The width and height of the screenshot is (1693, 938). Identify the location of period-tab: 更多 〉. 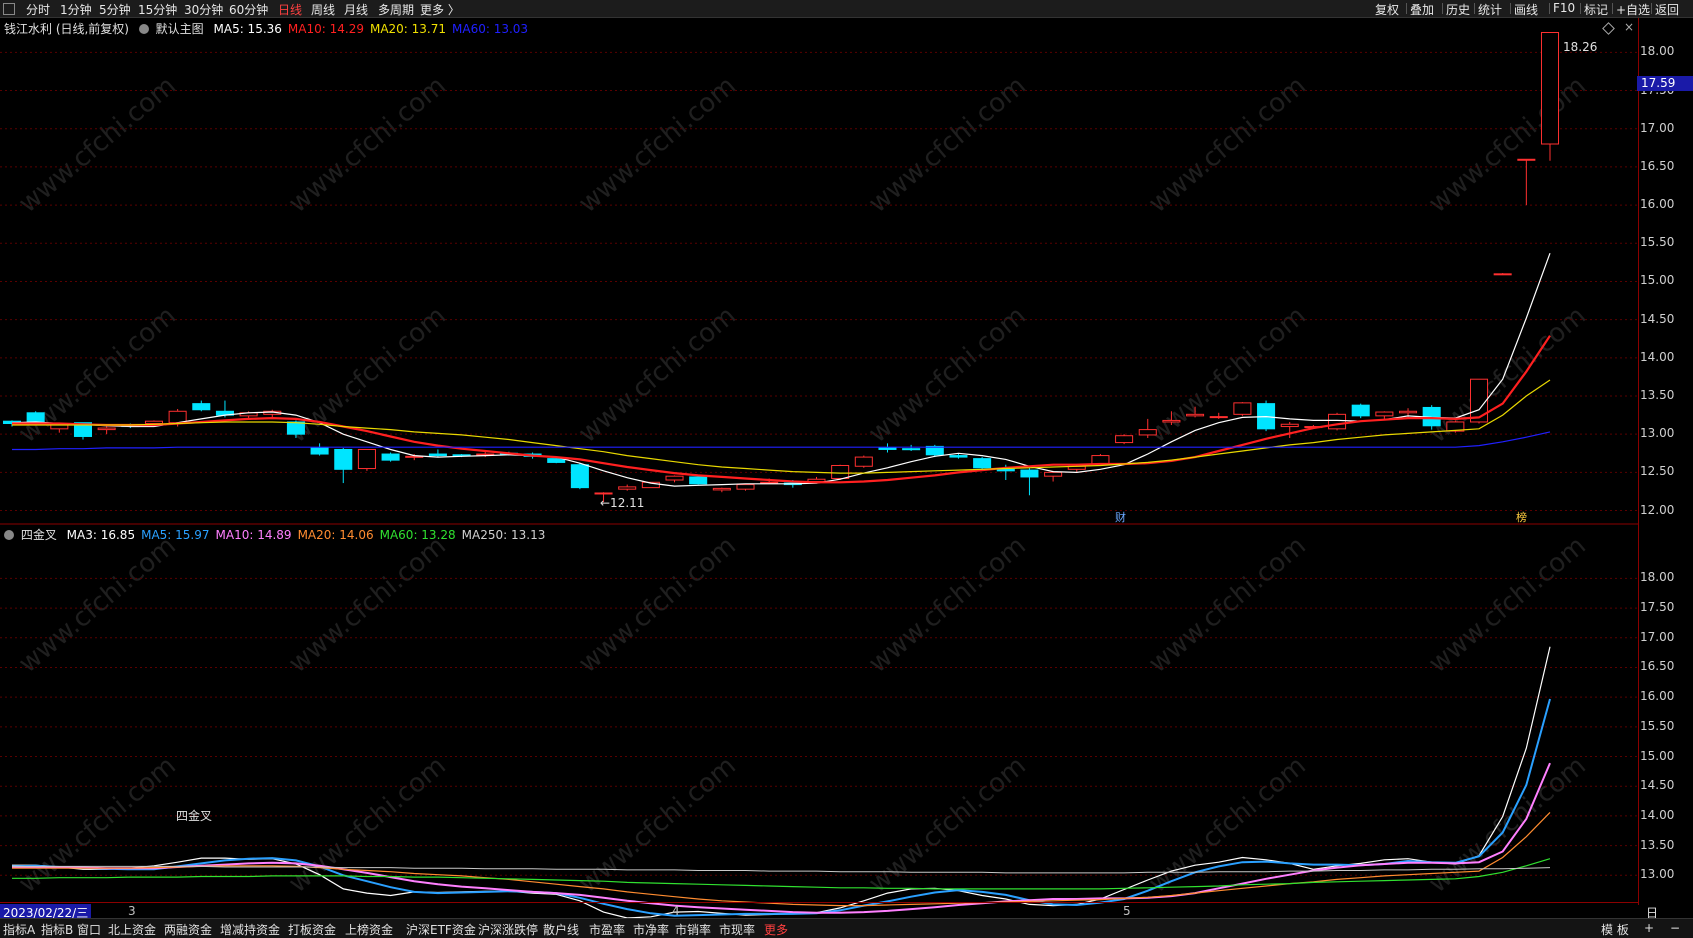
(440, 9).